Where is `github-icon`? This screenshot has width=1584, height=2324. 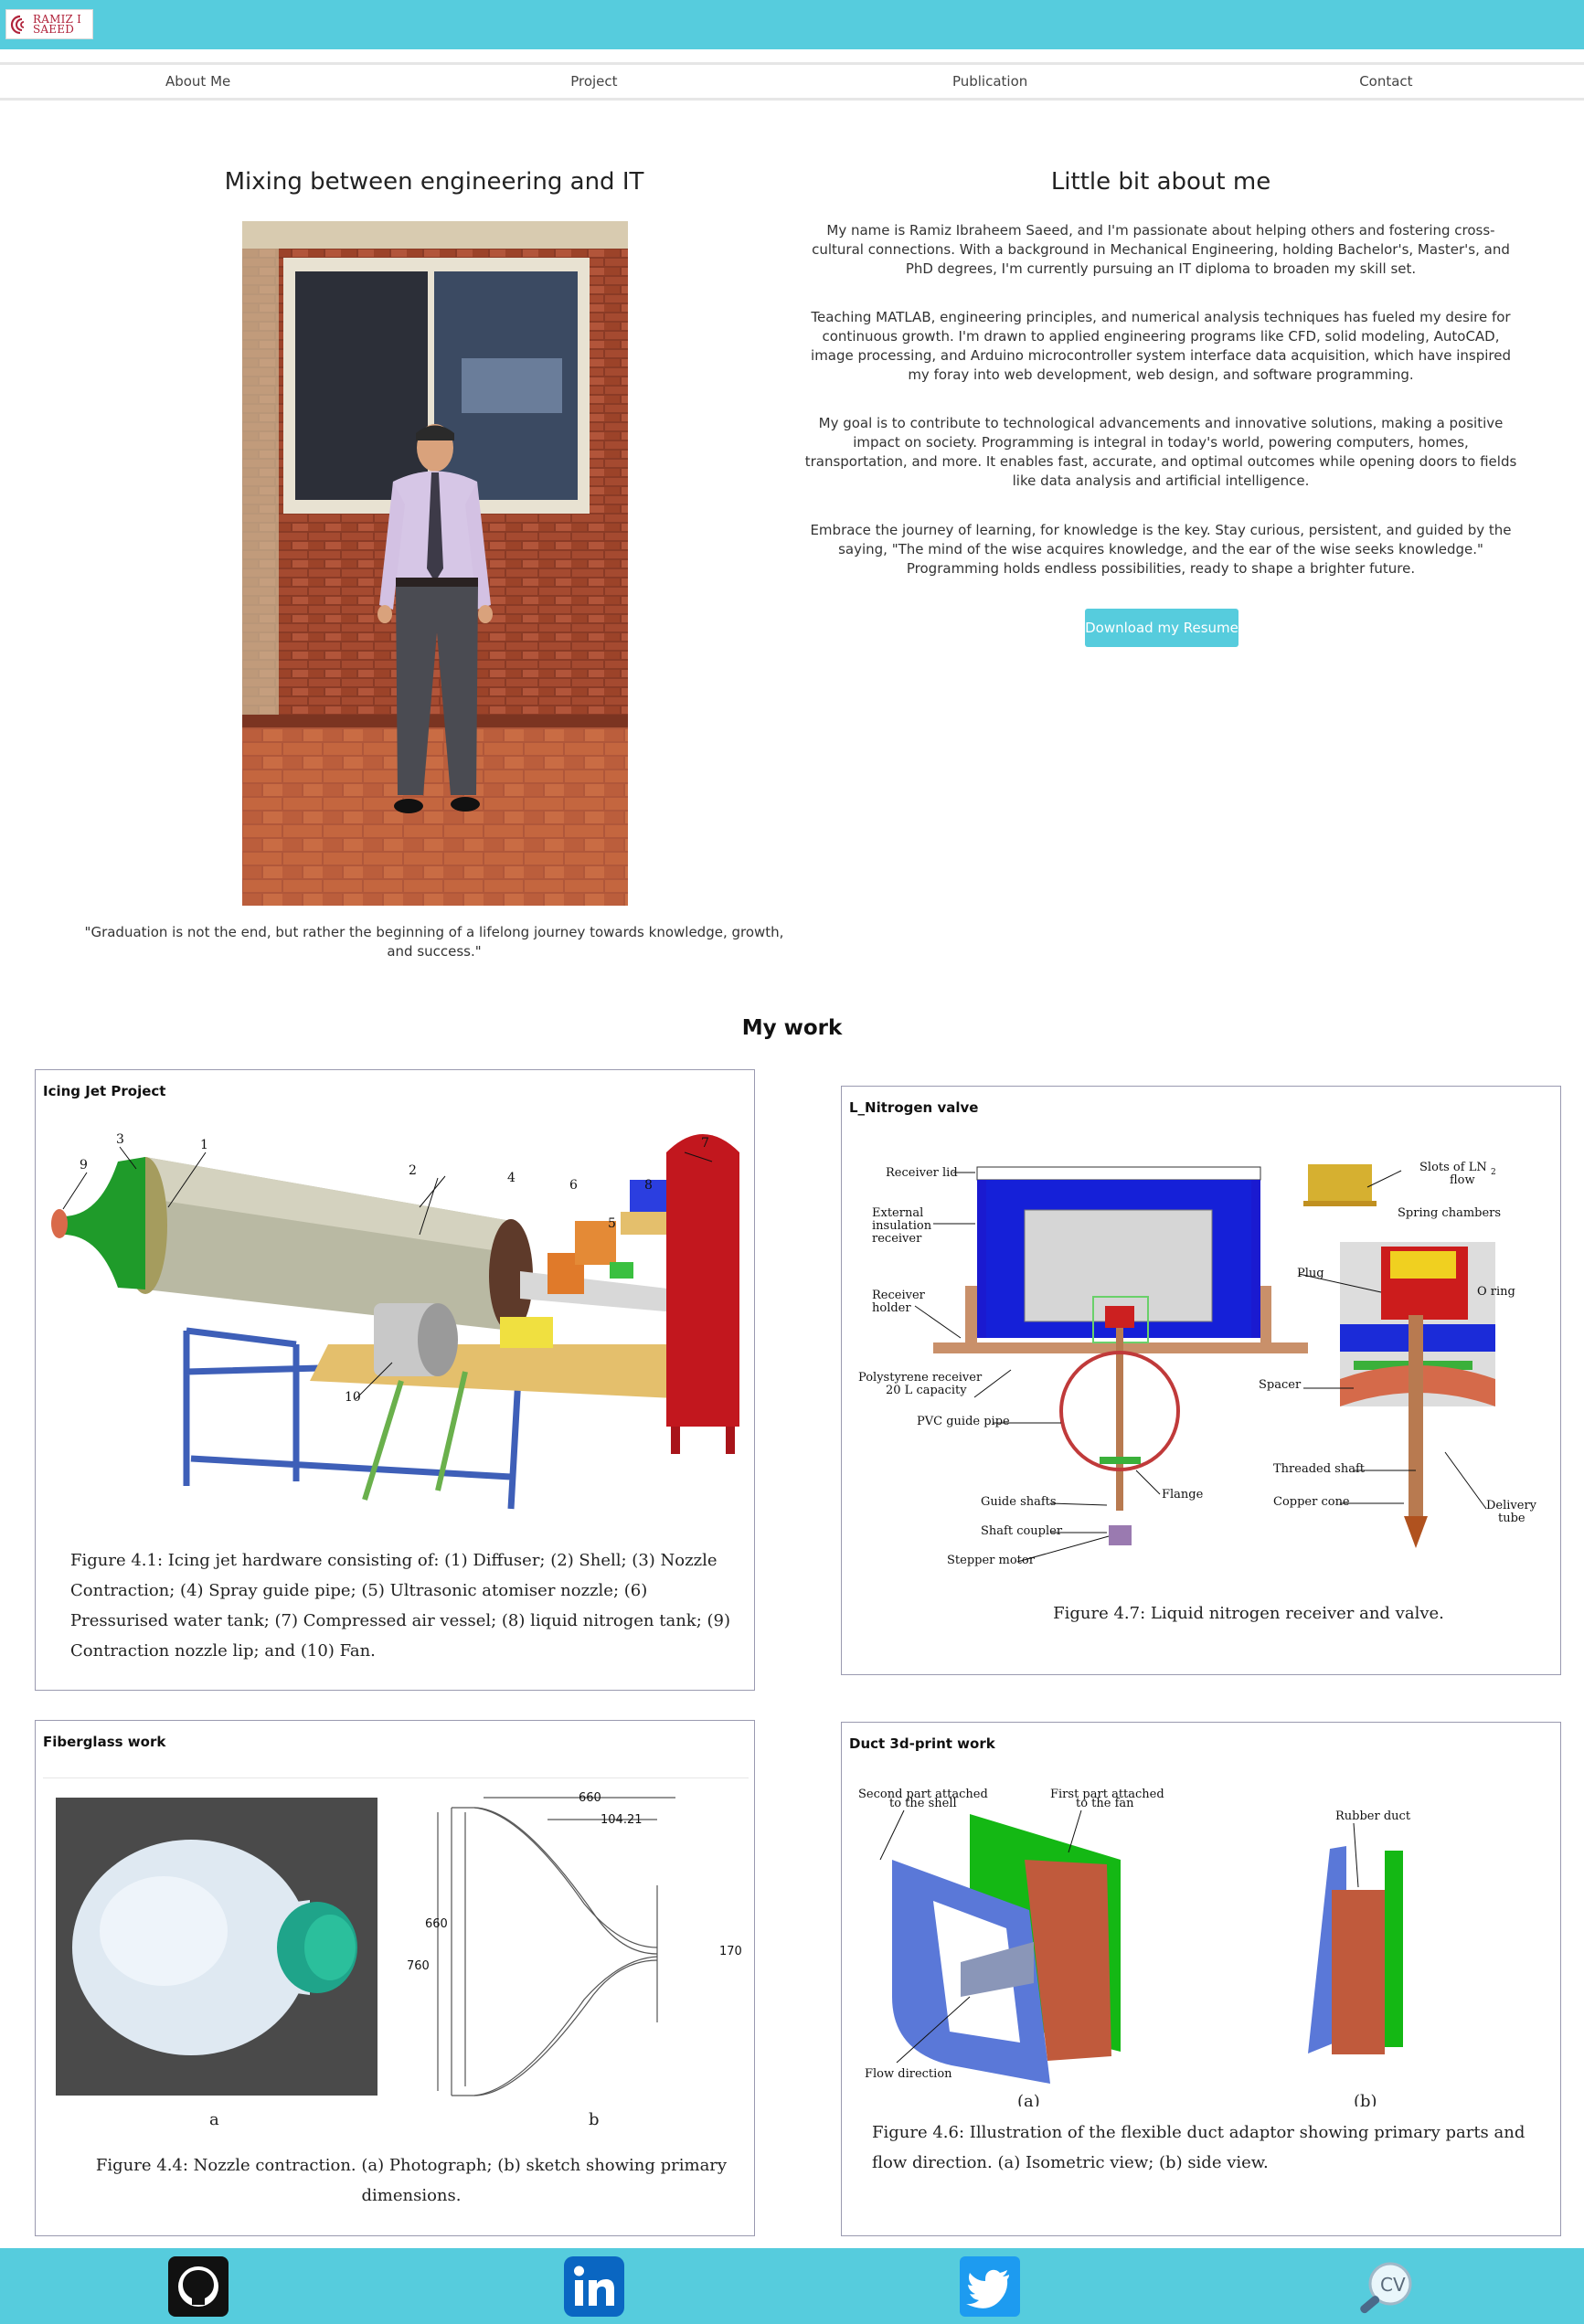
github-icon is located at coordinates (198, 2287).